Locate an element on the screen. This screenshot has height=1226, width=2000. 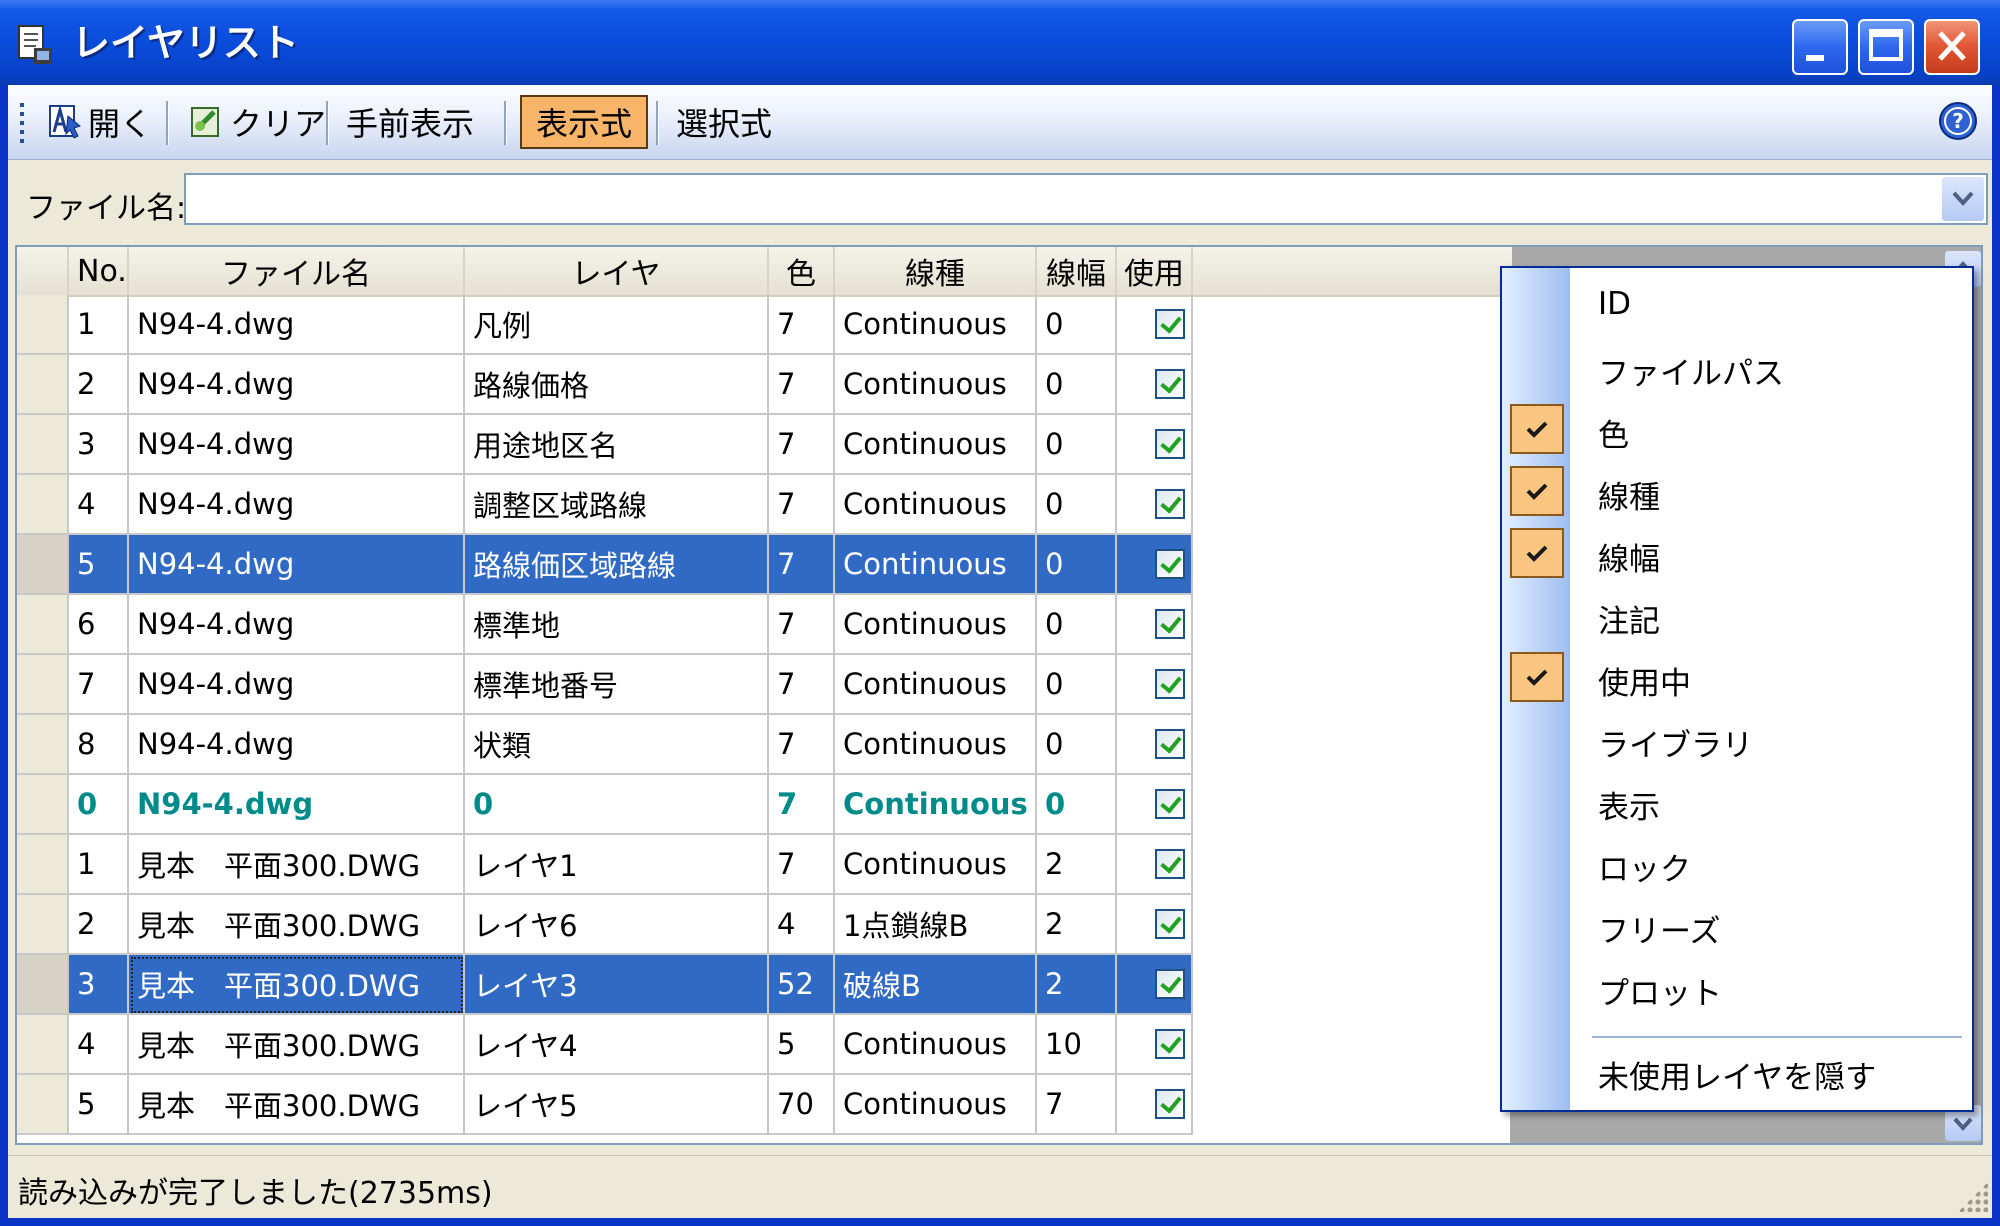
menu-item: ファイルパス is located at coordinates (1737, 367).